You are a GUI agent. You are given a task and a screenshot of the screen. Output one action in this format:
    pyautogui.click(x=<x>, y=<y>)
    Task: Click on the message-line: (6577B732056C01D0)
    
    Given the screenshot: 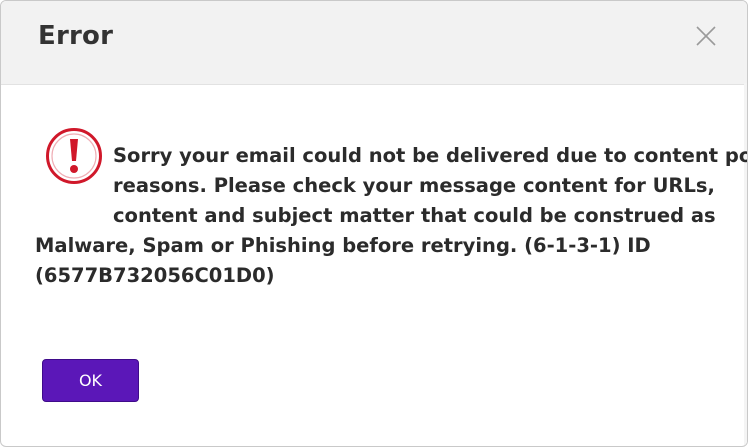 What is the action you would take?
    pyautogui.click(x=155, y=275)
    